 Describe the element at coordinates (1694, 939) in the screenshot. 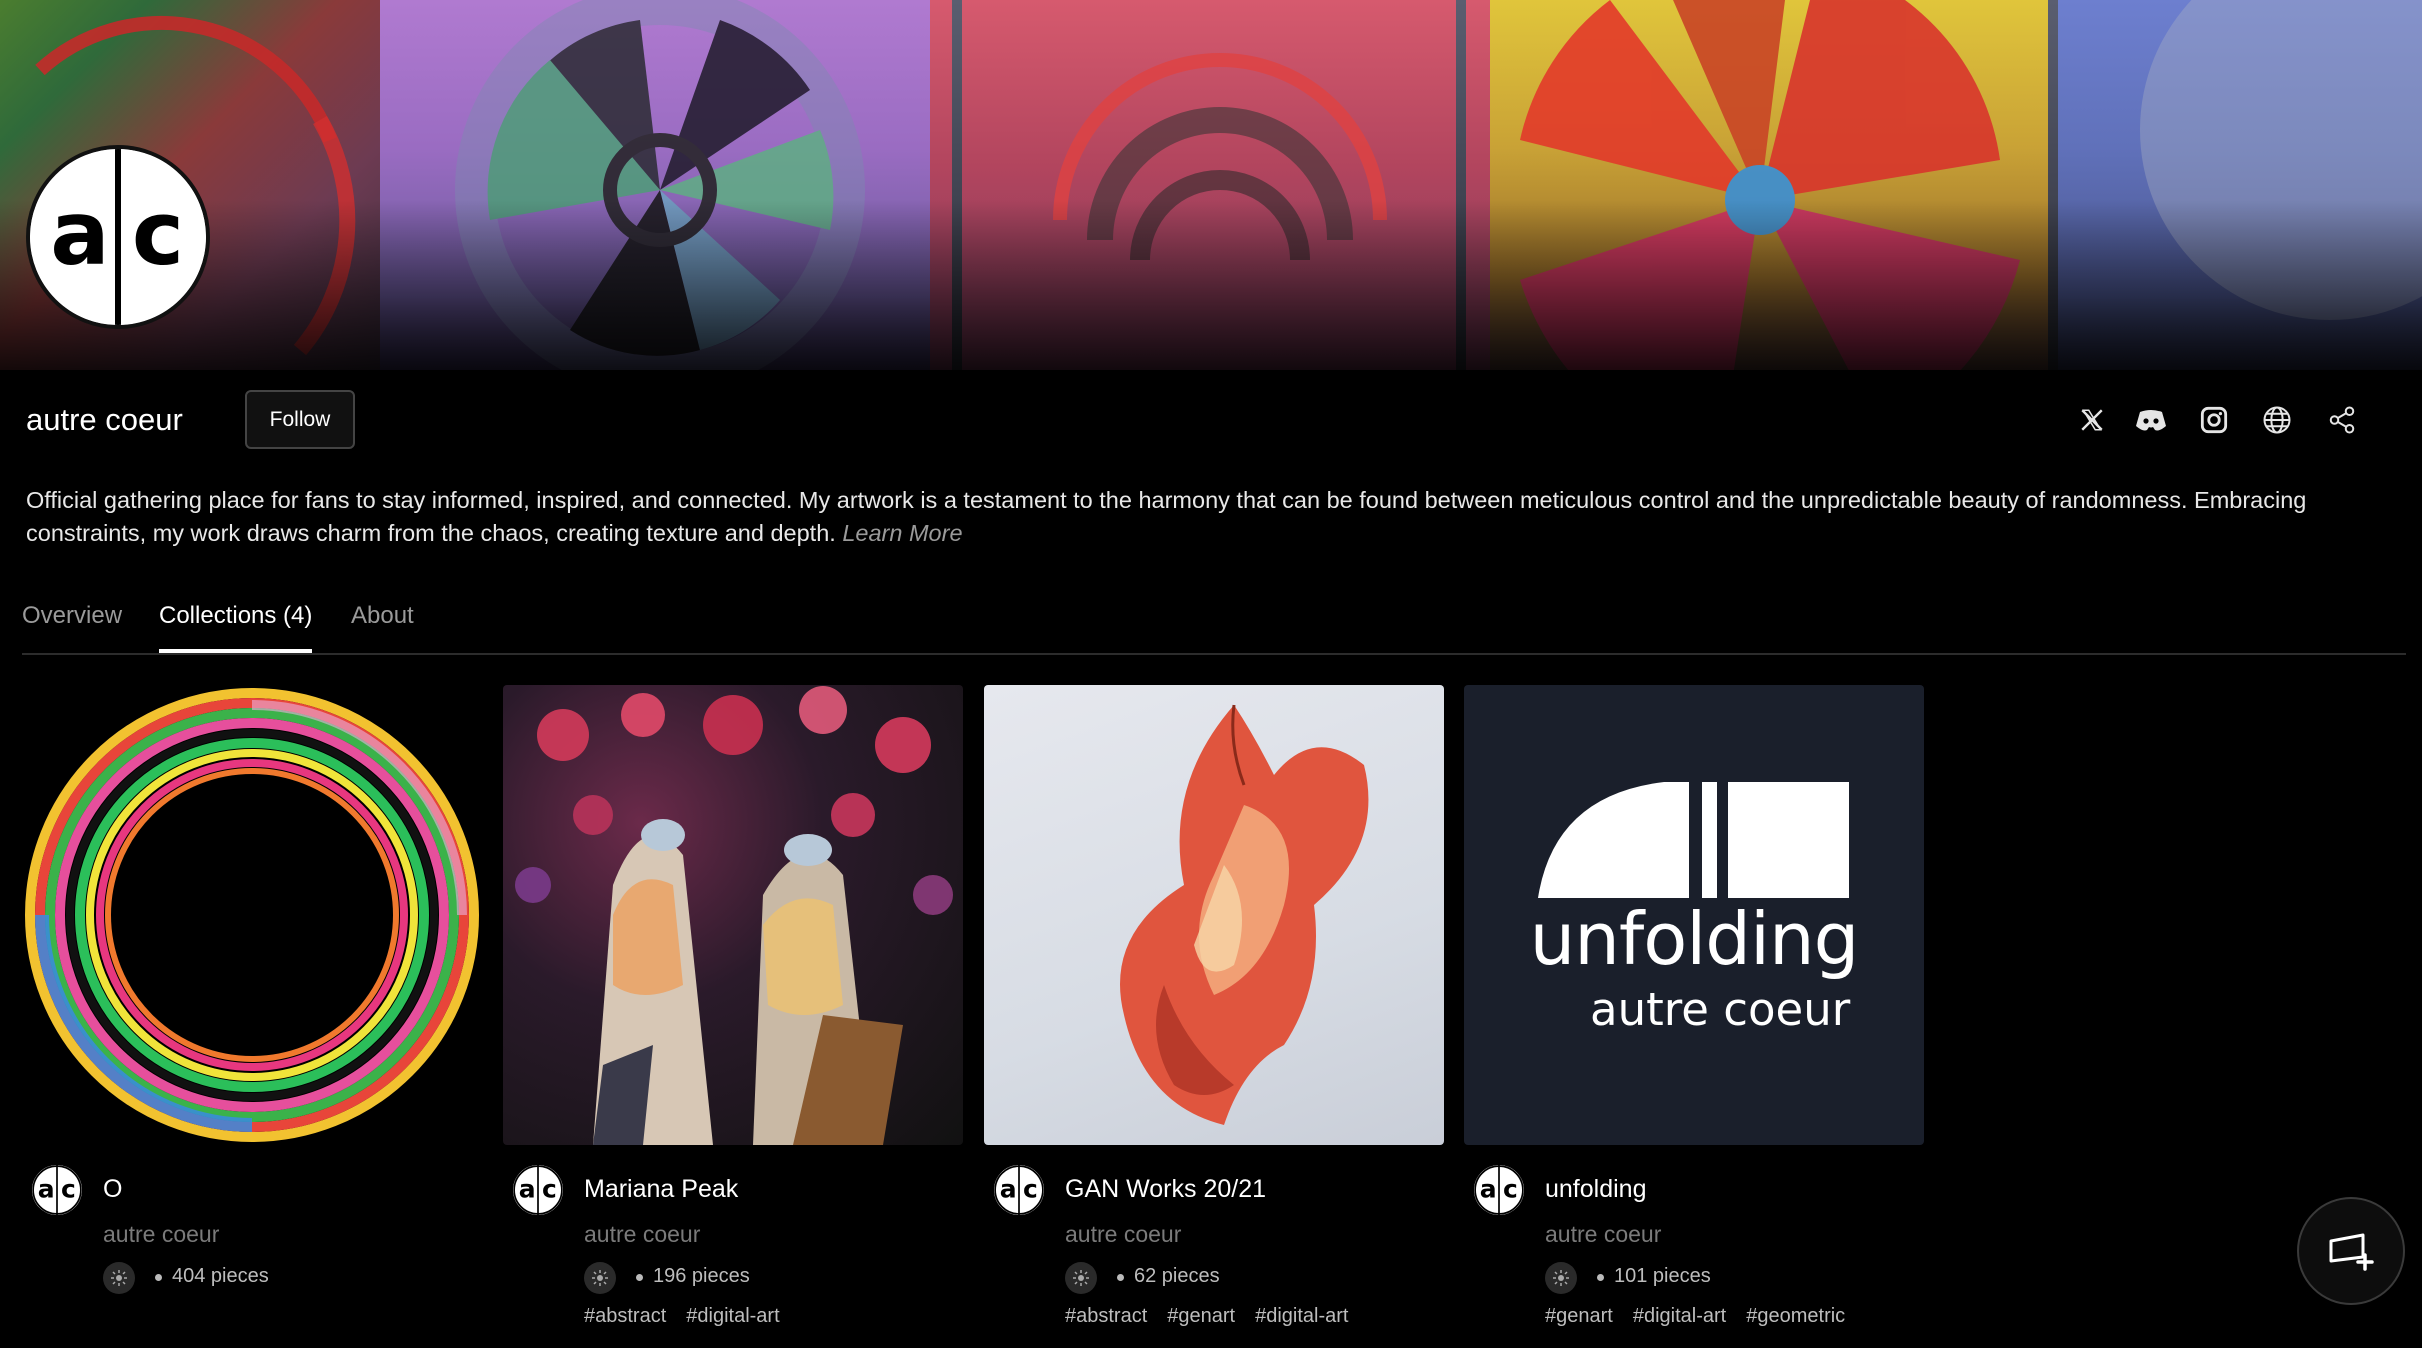

I see `unfolding-cover-title: unfolding` at that location.